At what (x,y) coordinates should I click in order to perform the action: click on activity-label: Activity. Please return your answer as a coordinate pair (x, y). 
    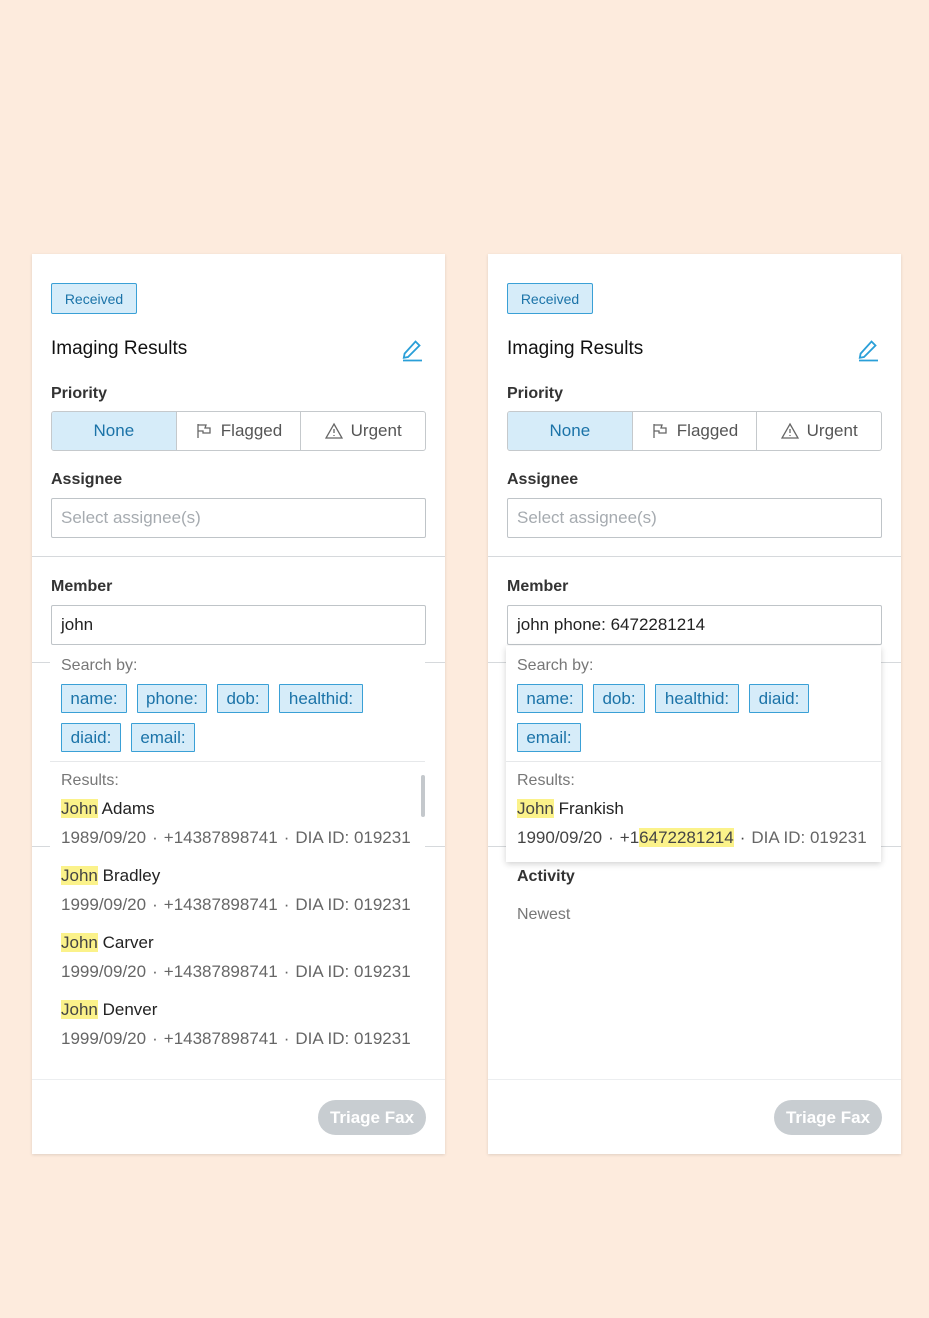
    Looking at the image, I should click on (546, 876).